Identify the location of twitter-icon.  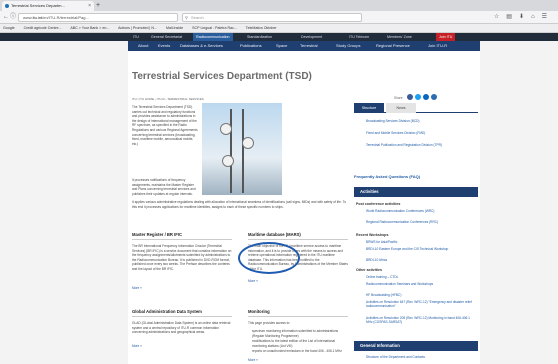
(418, 97).